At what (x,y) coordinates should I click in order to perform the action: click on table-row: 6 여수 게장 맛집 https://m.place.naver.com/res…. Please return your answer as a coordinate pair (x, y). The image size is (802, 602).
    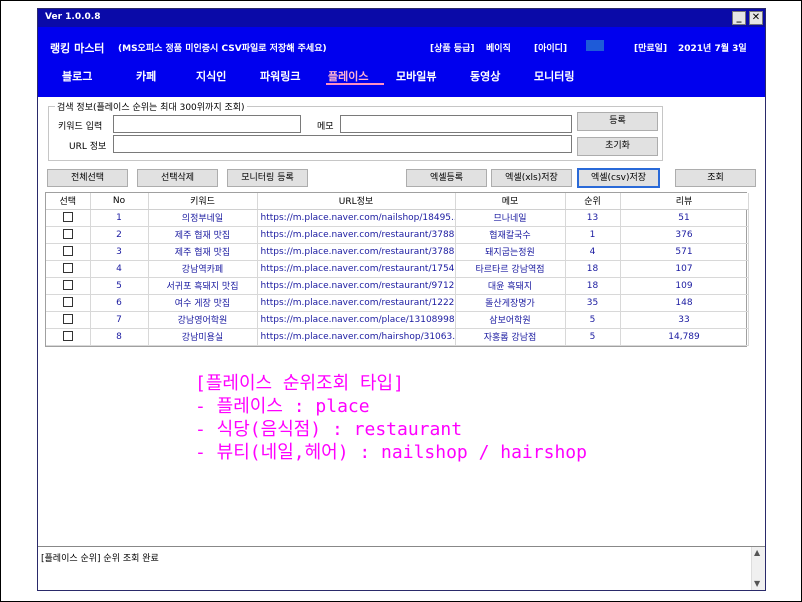
    Looking at the image, I should click on (397, 303).